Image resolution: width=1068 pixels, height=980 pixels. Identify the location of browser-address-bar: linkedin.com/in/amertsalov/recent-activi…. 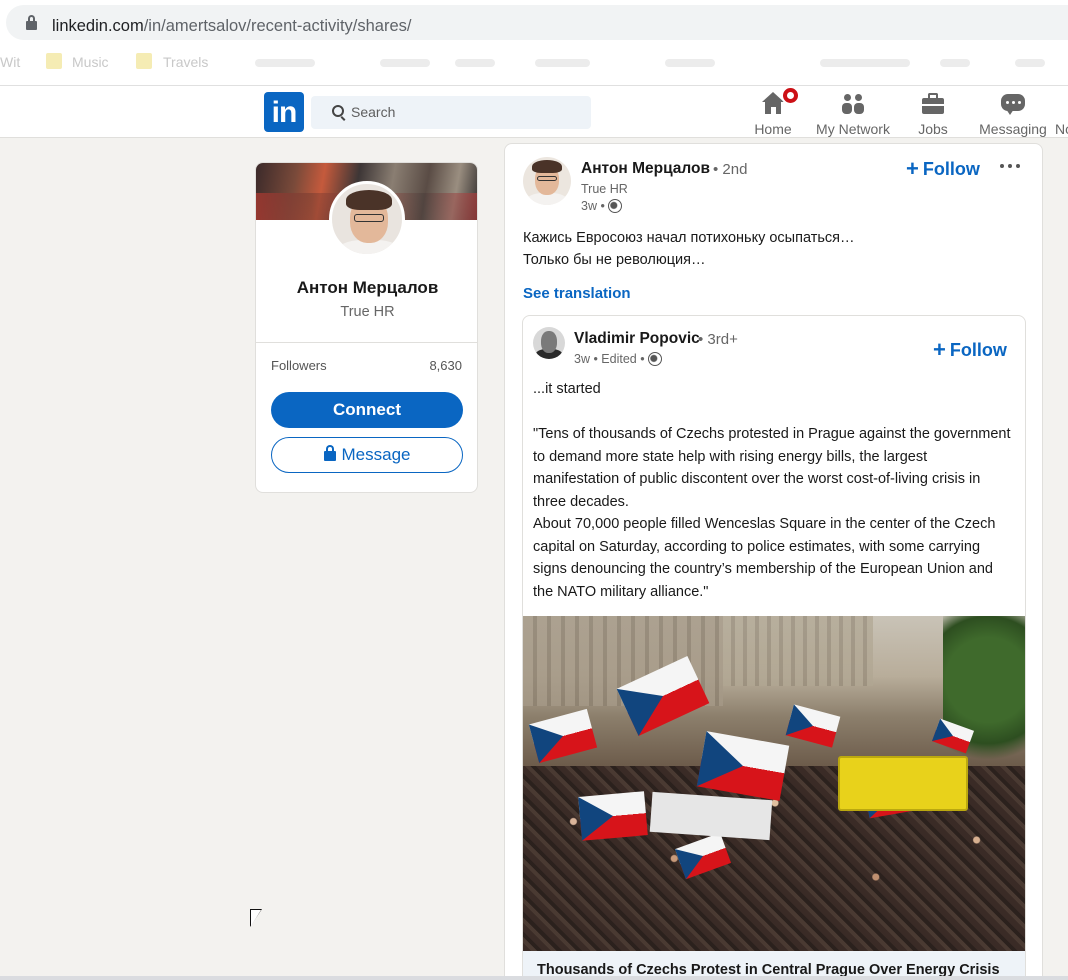
(534, 22).